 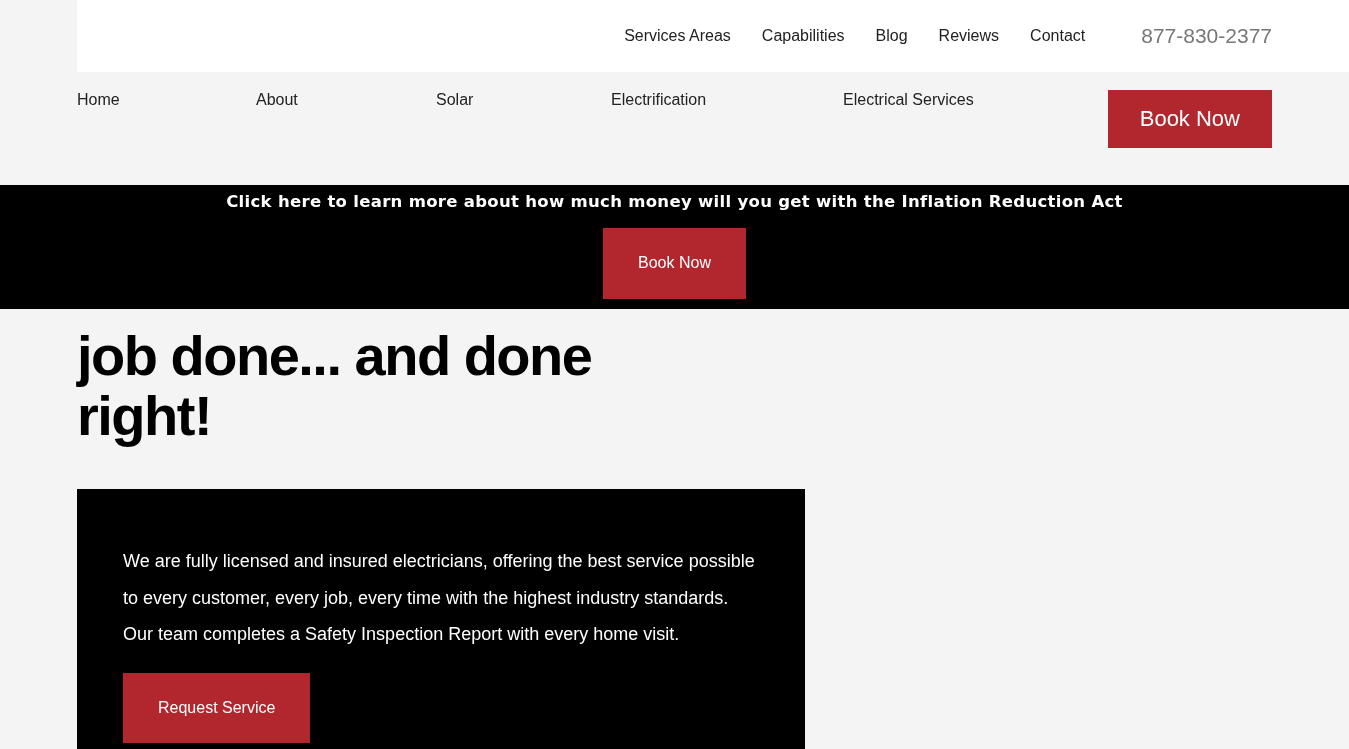 I want to click on nav-link: Electrification, so click(x=727, y=100).